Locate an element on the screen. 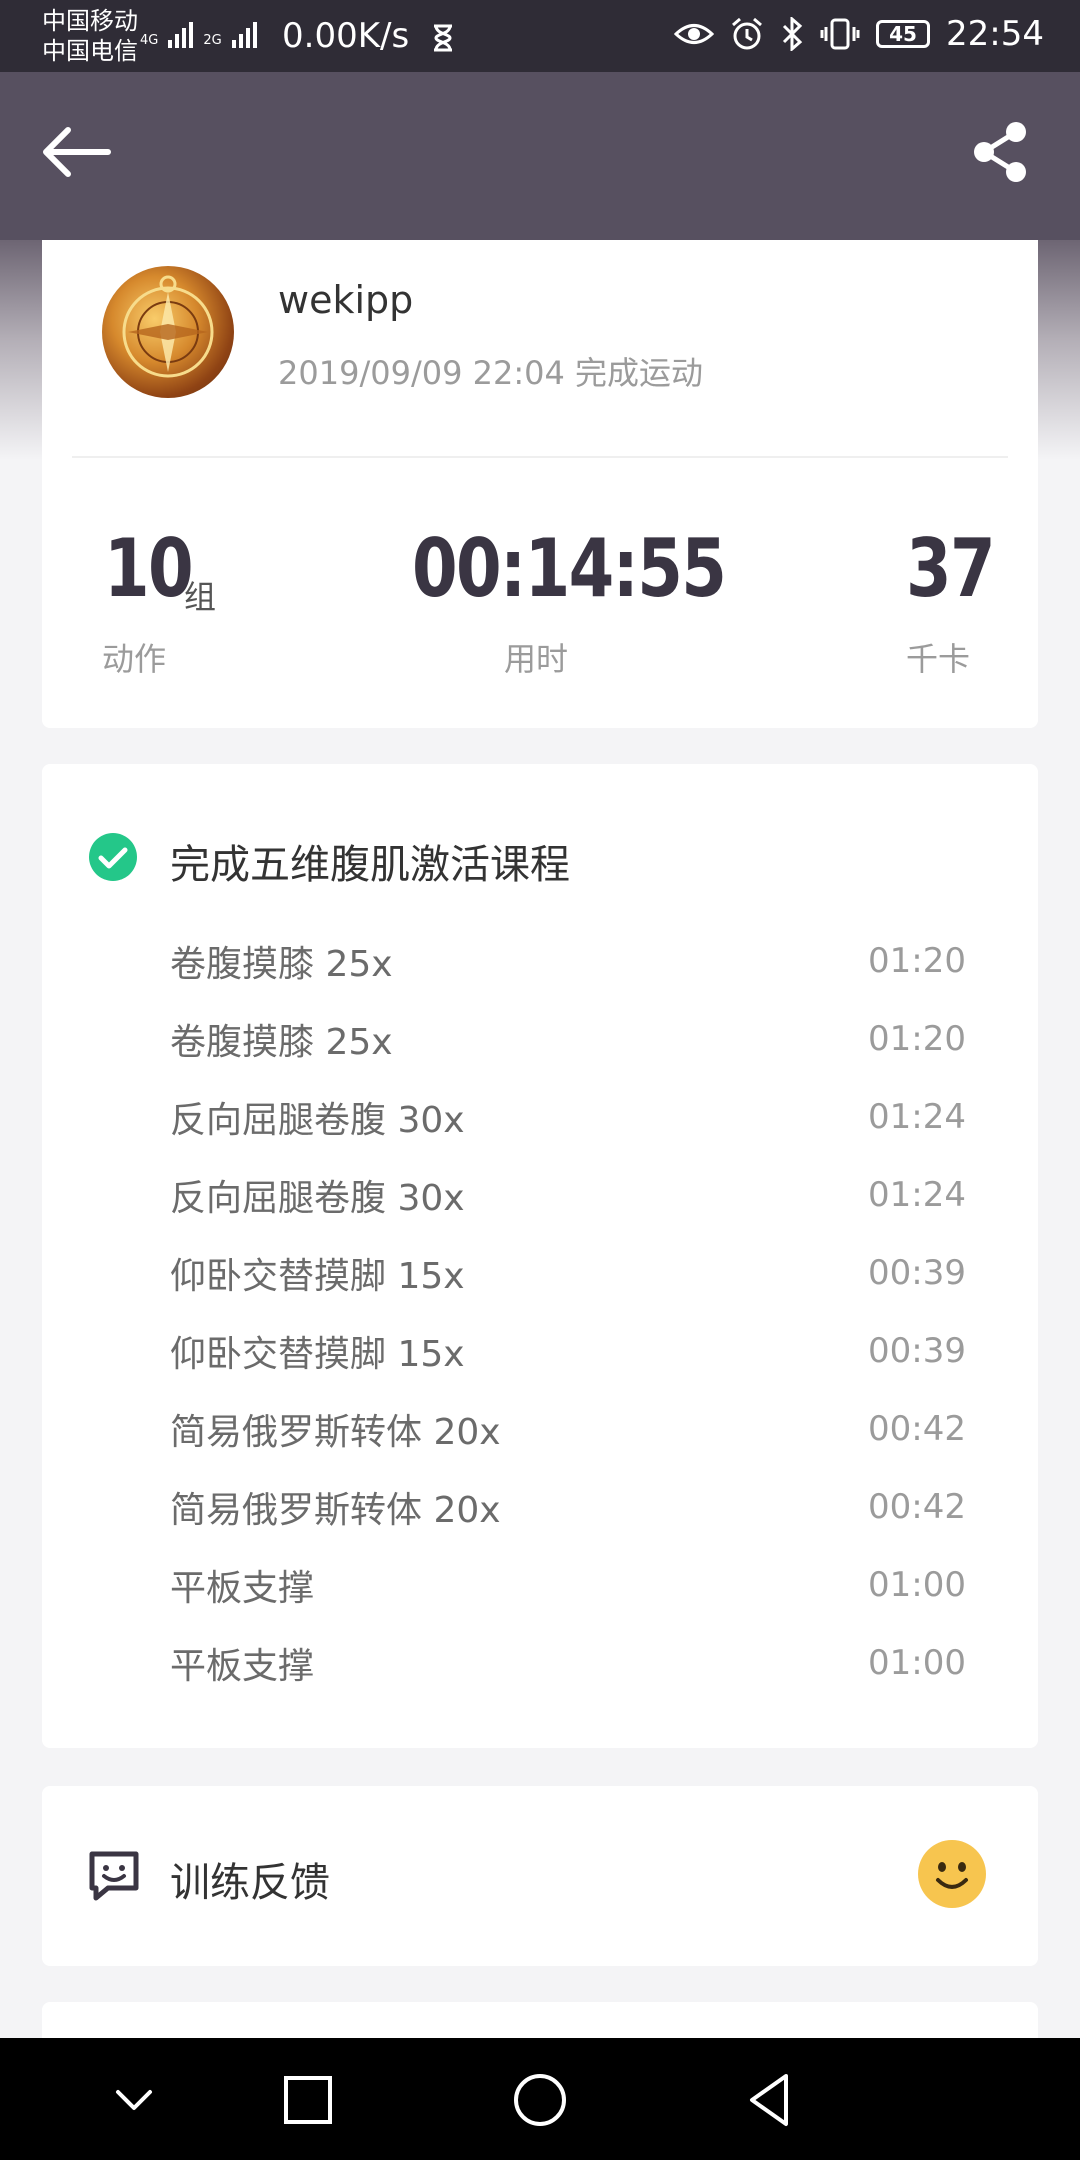  chevron-down-icon is located at coordinates (134, 2100).